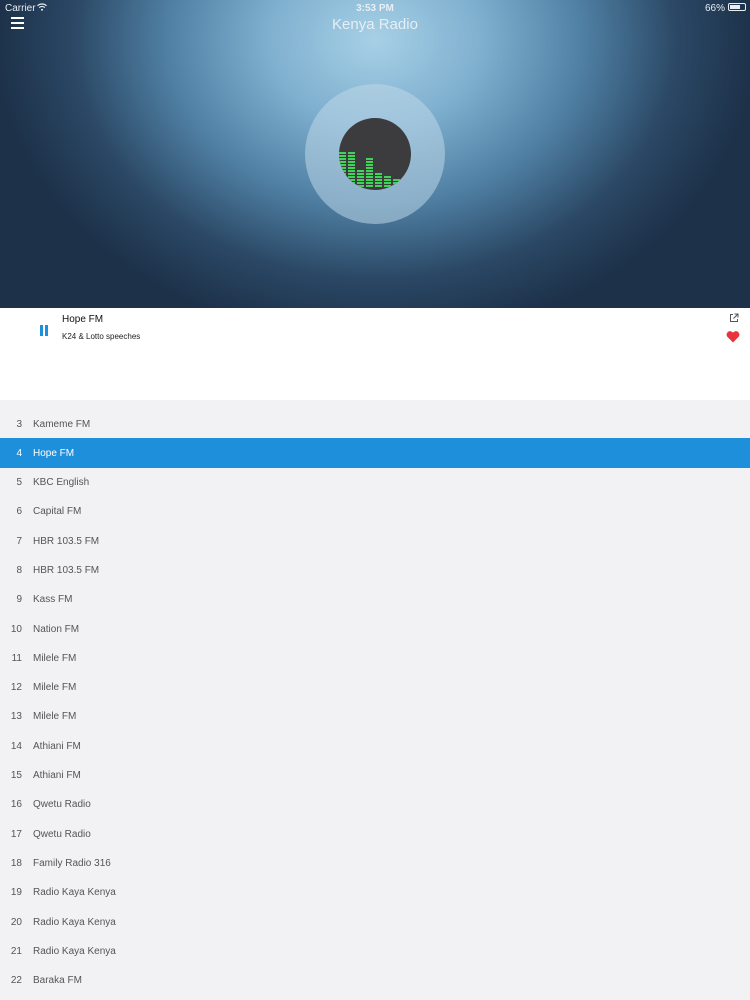 The image size is (750, 1000). Describe the element at coordinates (101, 336) in the screenshot. I see `now-playing-subtitle: K24 & Lotto speeches` at that location.